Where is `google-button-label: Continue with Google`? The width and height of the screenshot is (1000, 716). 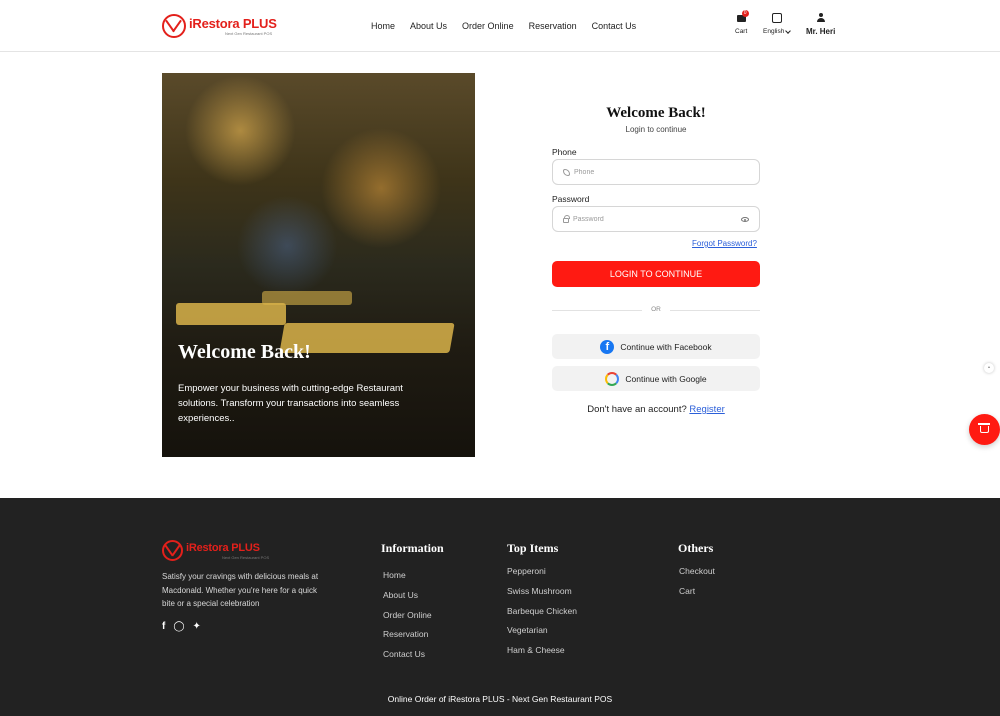
google-button-label: Continue with Google is located at coordinates (666, 378).